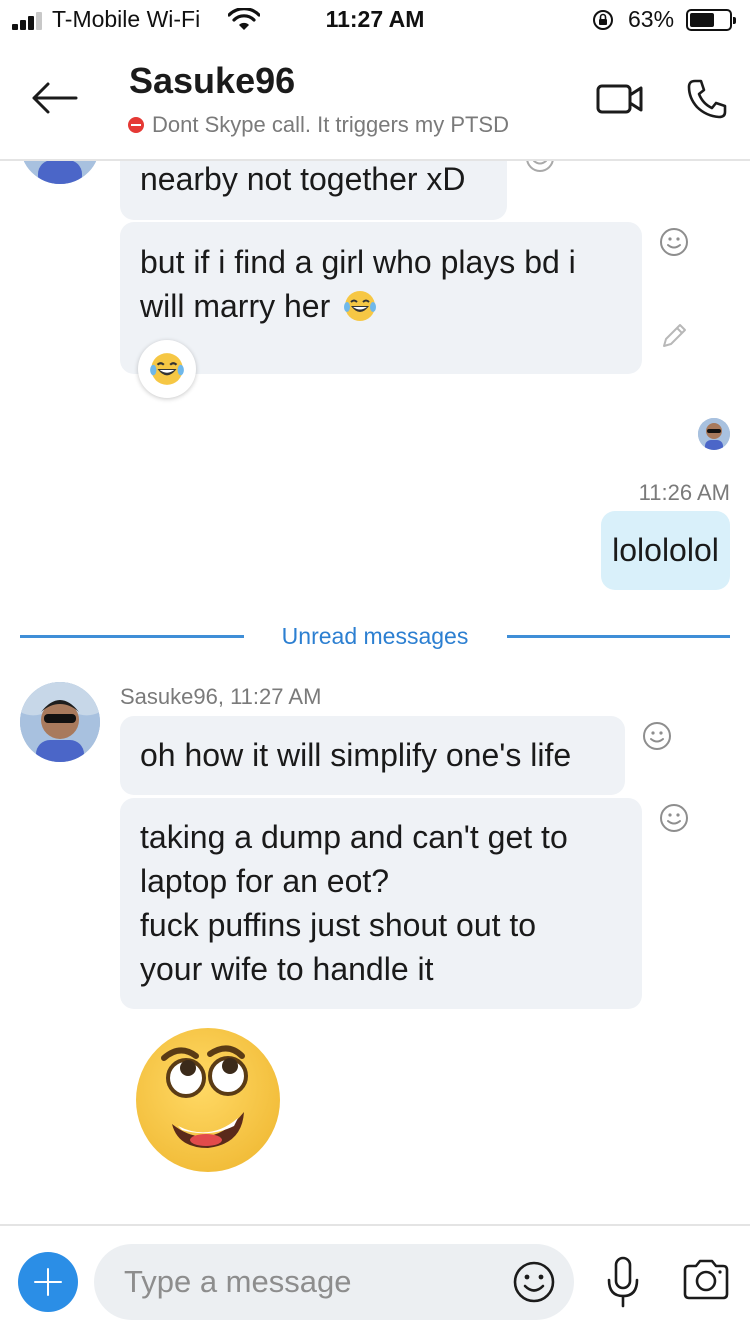  I want to click on message-text: but if i find a girl who plays bd i, so click(358, 262).